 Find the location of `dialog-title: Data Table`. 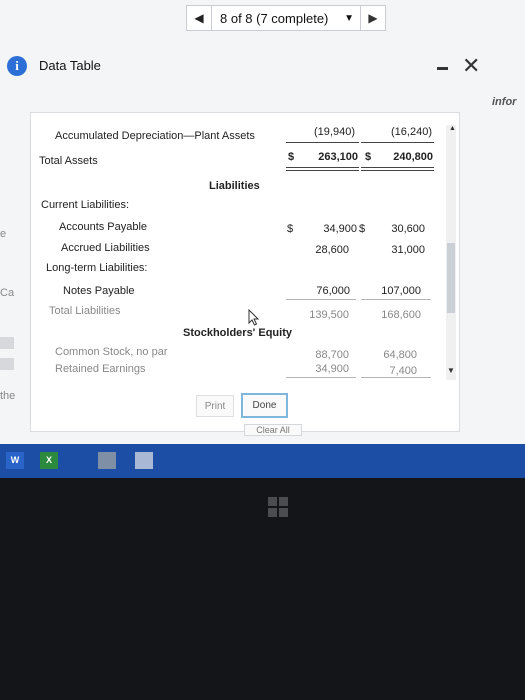

dialog-title: Data Table is located at coordinates (70, 65).